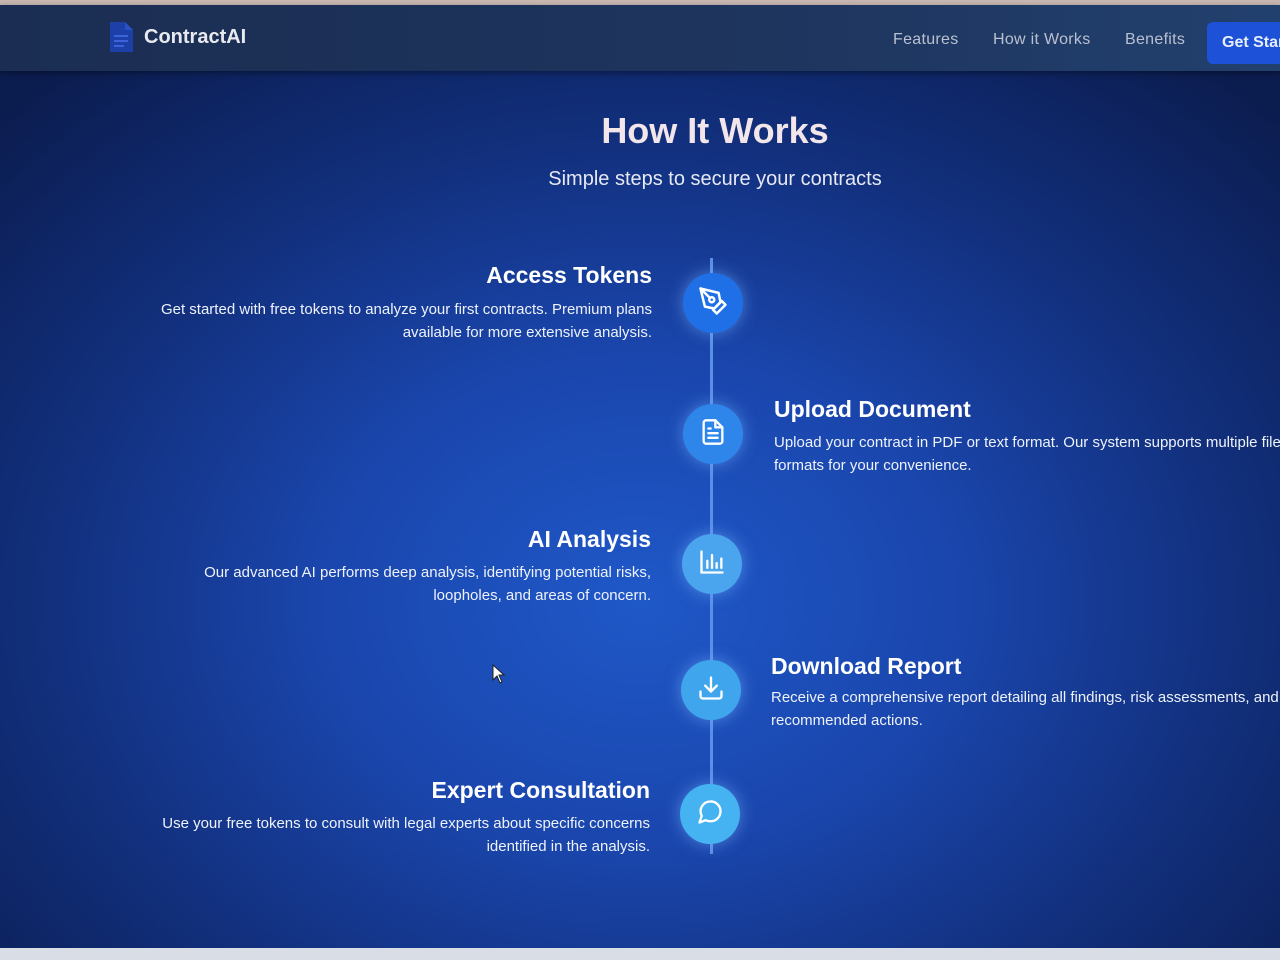 The image size is (1280, 960). Describe the element at coordinates (542, 595) in the screenshot. I see `description-line: loopholes, and areas of concern.` at that location.